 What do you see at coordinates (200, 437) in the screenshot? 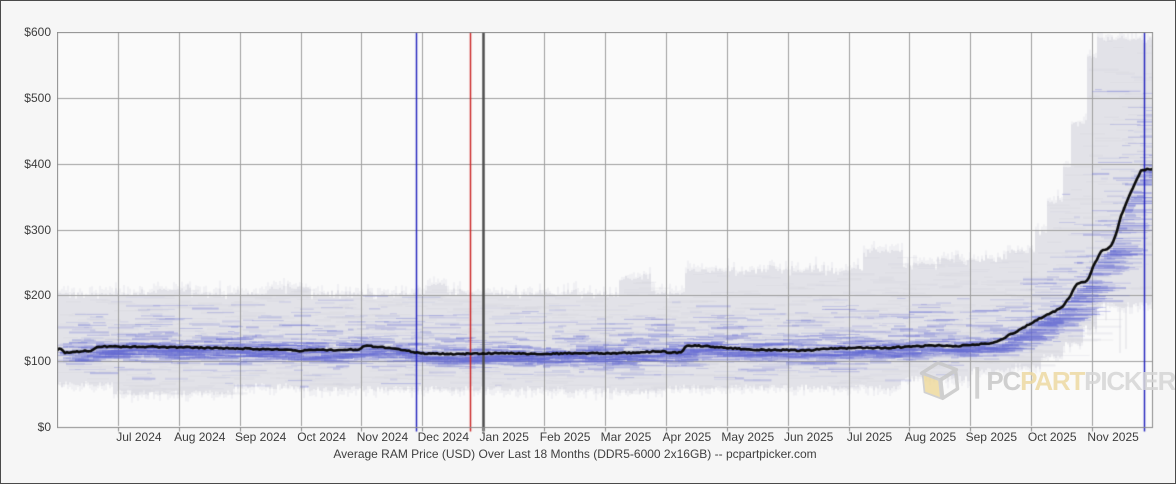
I see `x-axis-label: Aug 2024` at bounding box center [200, 437].